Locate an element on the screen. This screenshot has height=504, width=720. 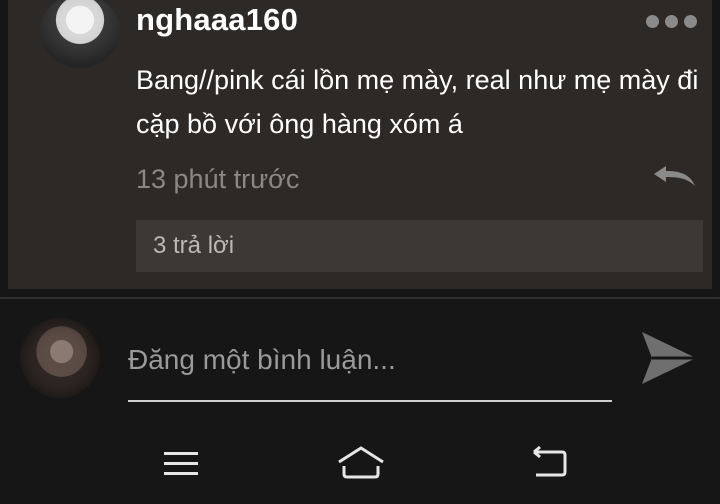
current-user-avatar is located at coordinates (60, 358).